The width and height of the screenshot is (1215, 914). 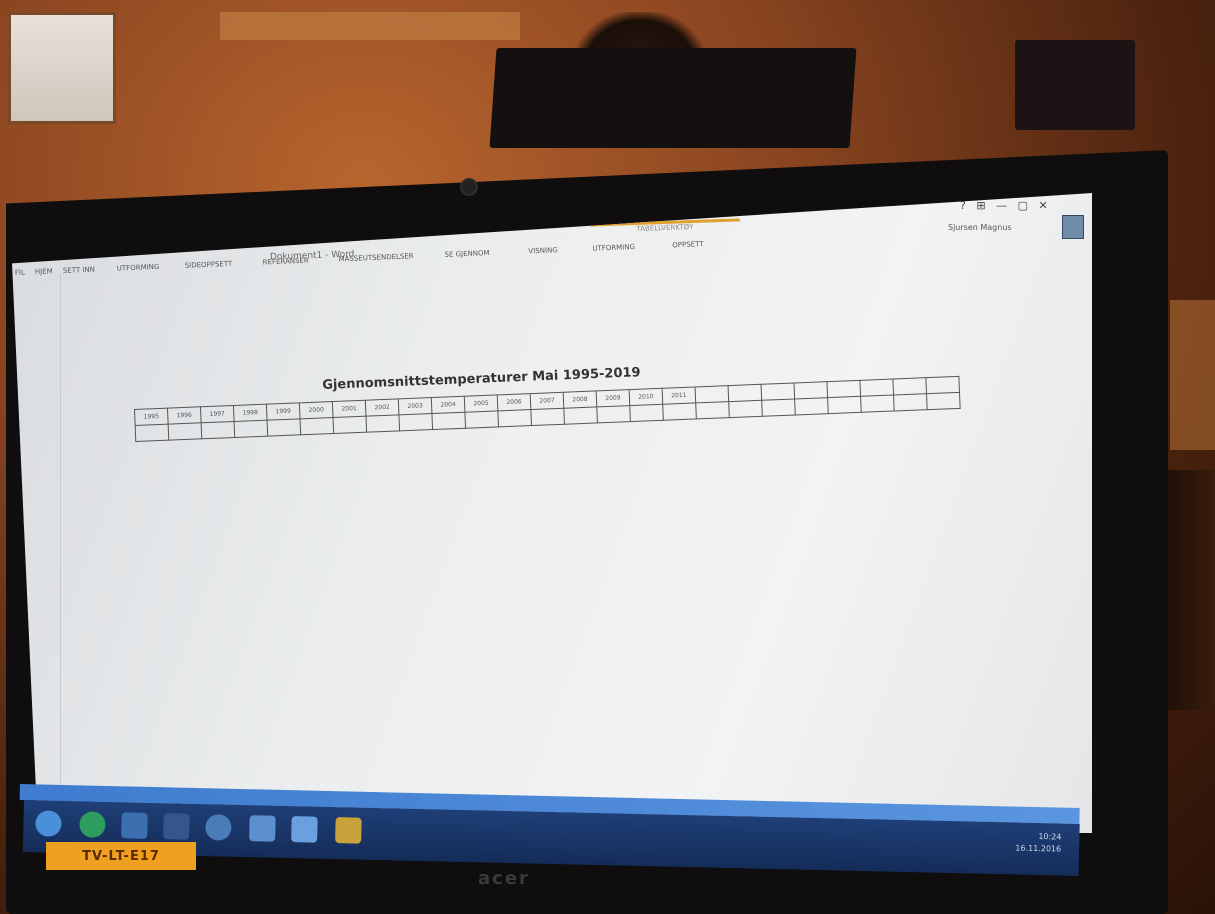 I want to click on table-cell-year: 1998, so click(x=250, y=413).